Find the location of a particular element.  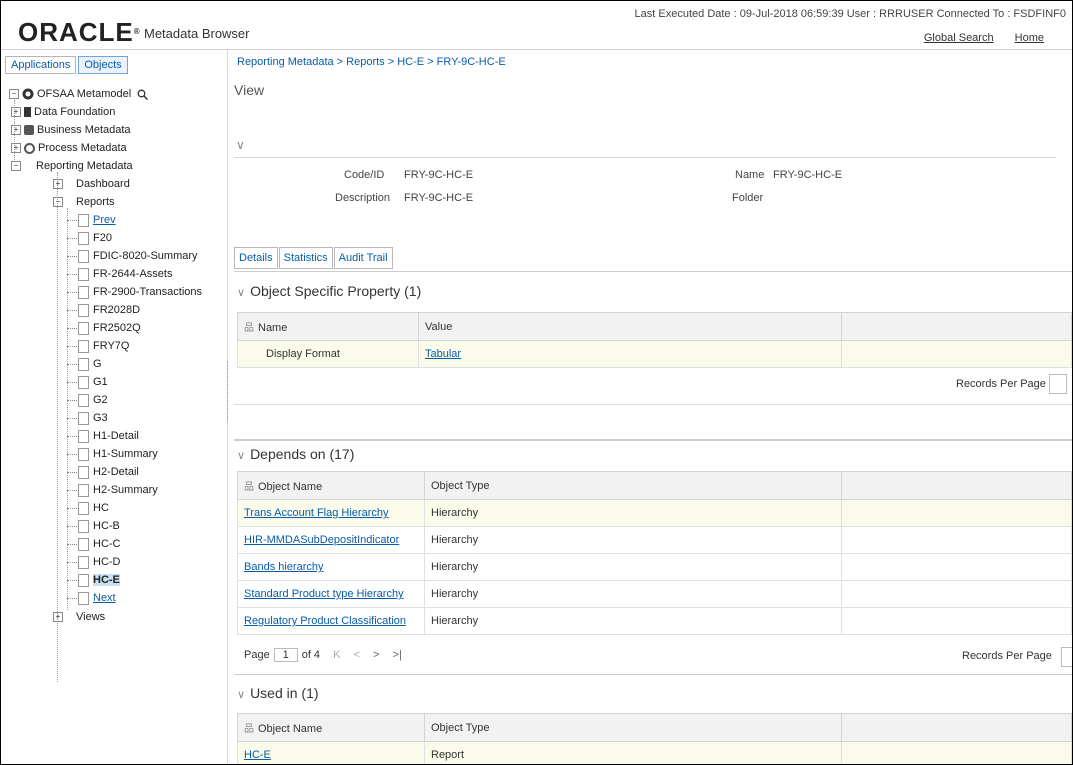

tree-item-views: + Views is located at coordinates (79, 617).